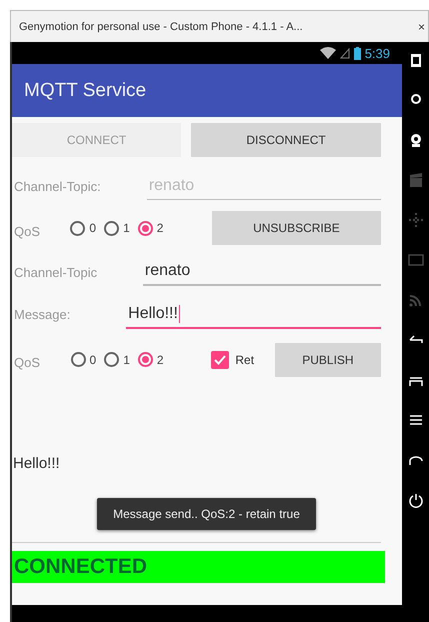 This screenshot has width=429, height=622. What do you see at coordinates (220, 359) in the screenshot?
I see `checkbox-icon` at bounding box center [220, 359].